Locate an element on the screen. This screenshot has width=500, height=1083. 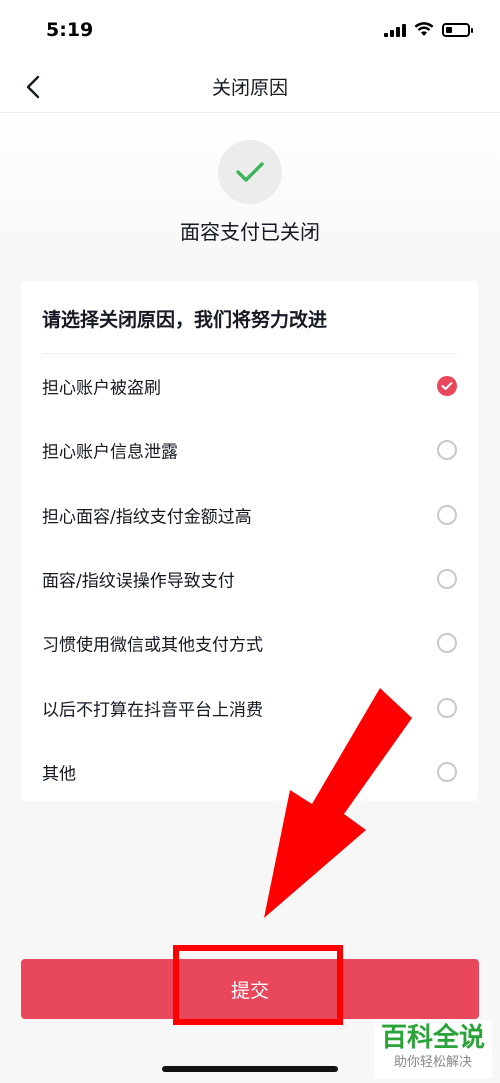
reason-option: 习惯使用微信或其他支付方式 is located at coordinates (249, 643).